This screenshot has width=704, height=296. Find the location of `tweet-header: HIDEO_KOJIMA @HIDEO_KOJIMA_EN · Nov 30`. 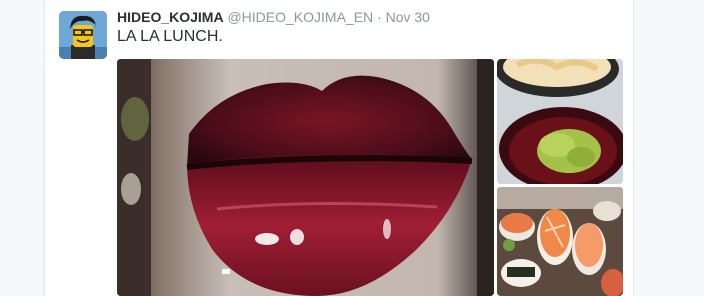

tweet-header: HIDEO_KOJIMA @HIDEO_KOJIMA_EN · Nov 30 is located at coordinates (273, 17).